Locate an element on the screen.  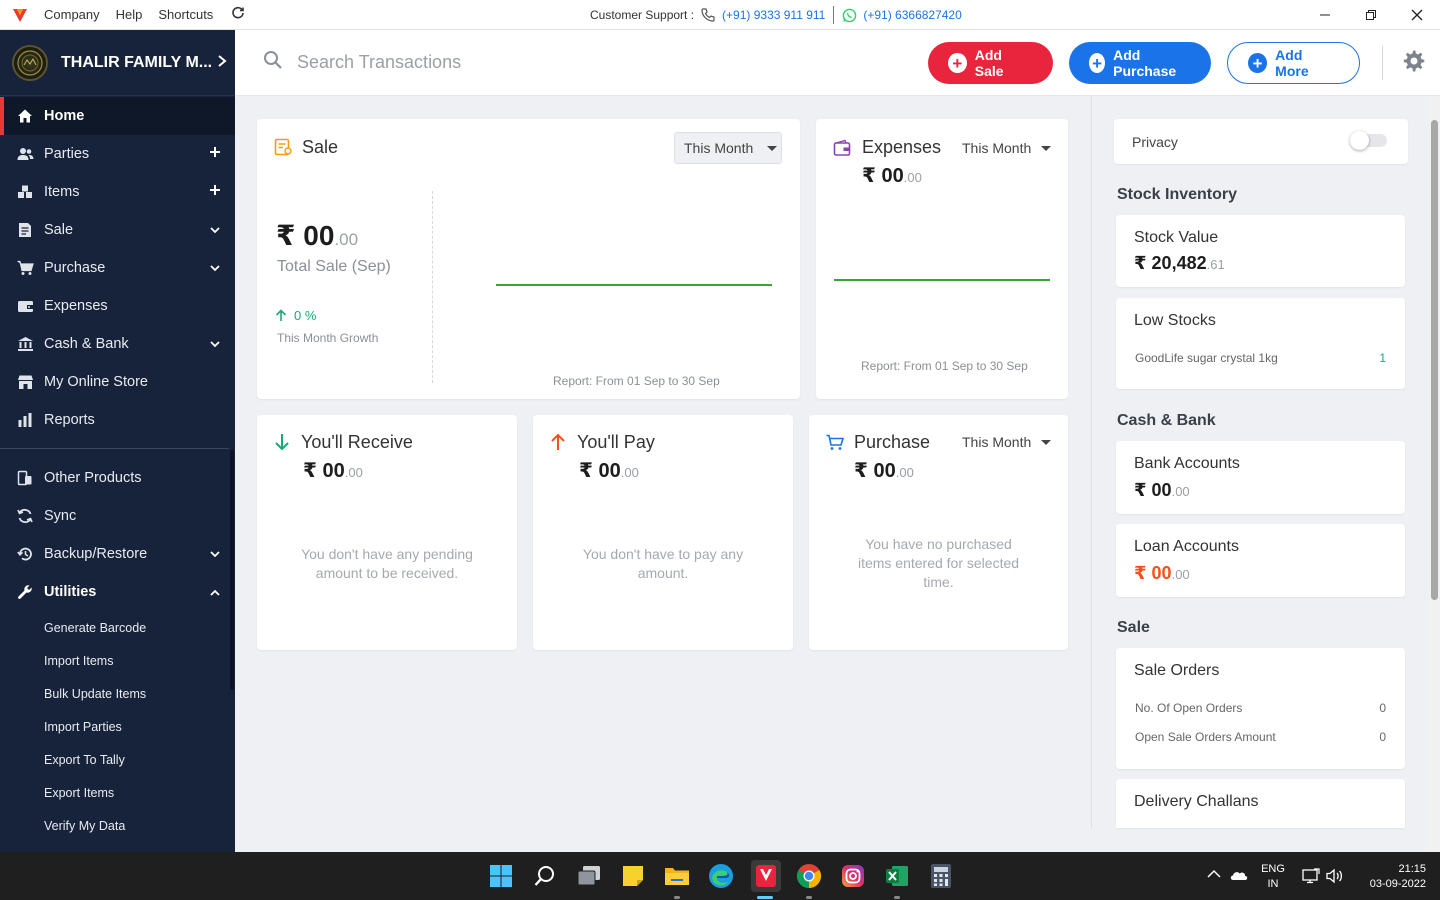
nav-sync: Sync is located at coordinates (117, 516).